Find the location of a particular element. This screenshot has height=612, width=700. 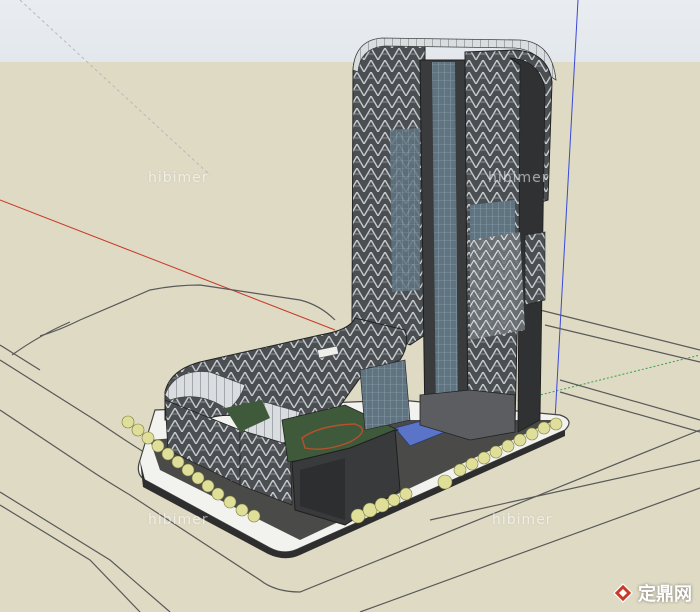

red-axis-line is located at coordinates (168, 265).